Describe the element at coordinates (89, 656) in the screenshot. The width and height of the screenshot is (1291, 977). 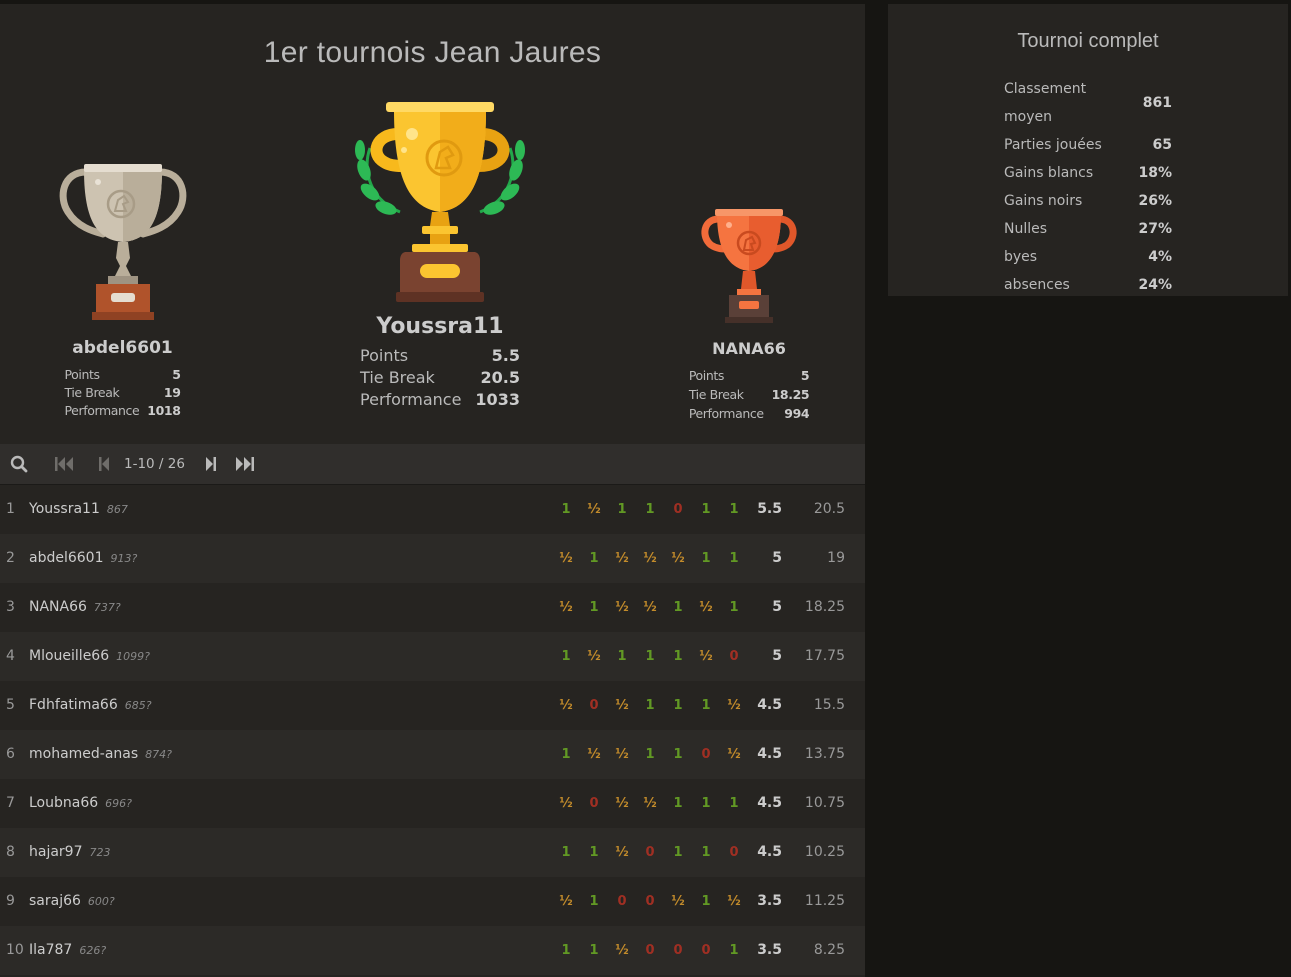
I see `player-link: Mloueille66 1099?` at that location.